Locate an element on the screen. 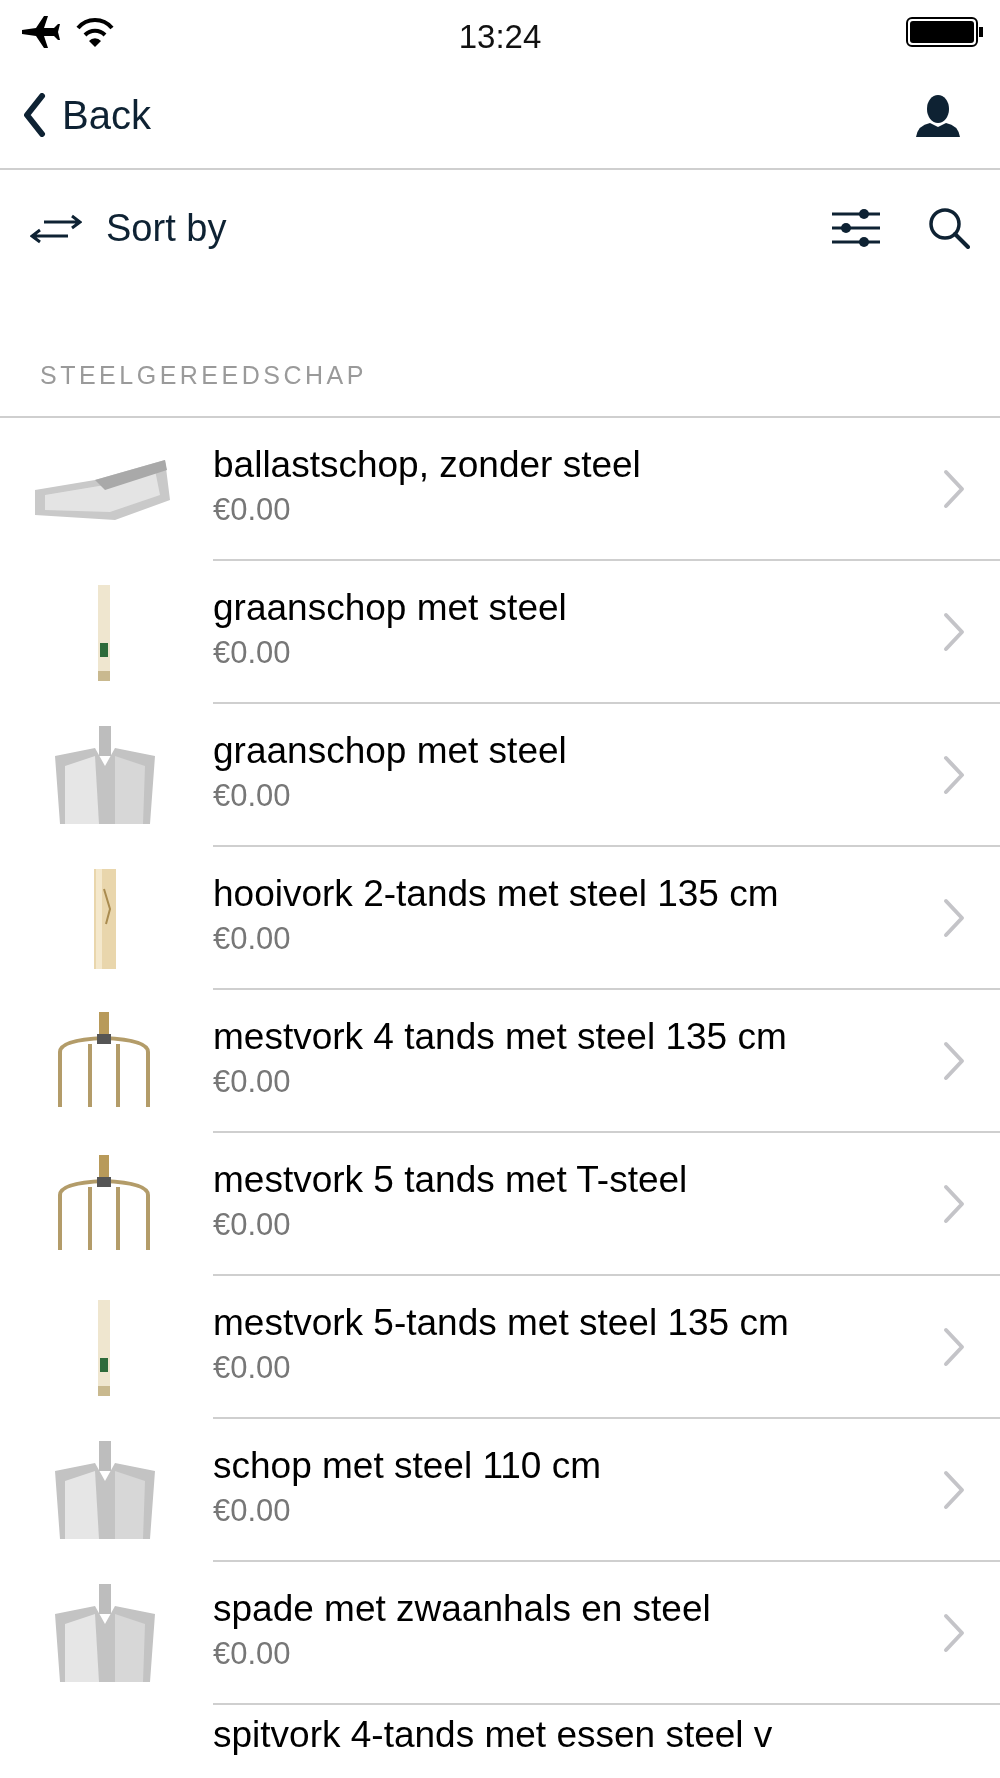 The image size is (1000, 1778). status-time: 13:24 is located at coordinates (500, 37).